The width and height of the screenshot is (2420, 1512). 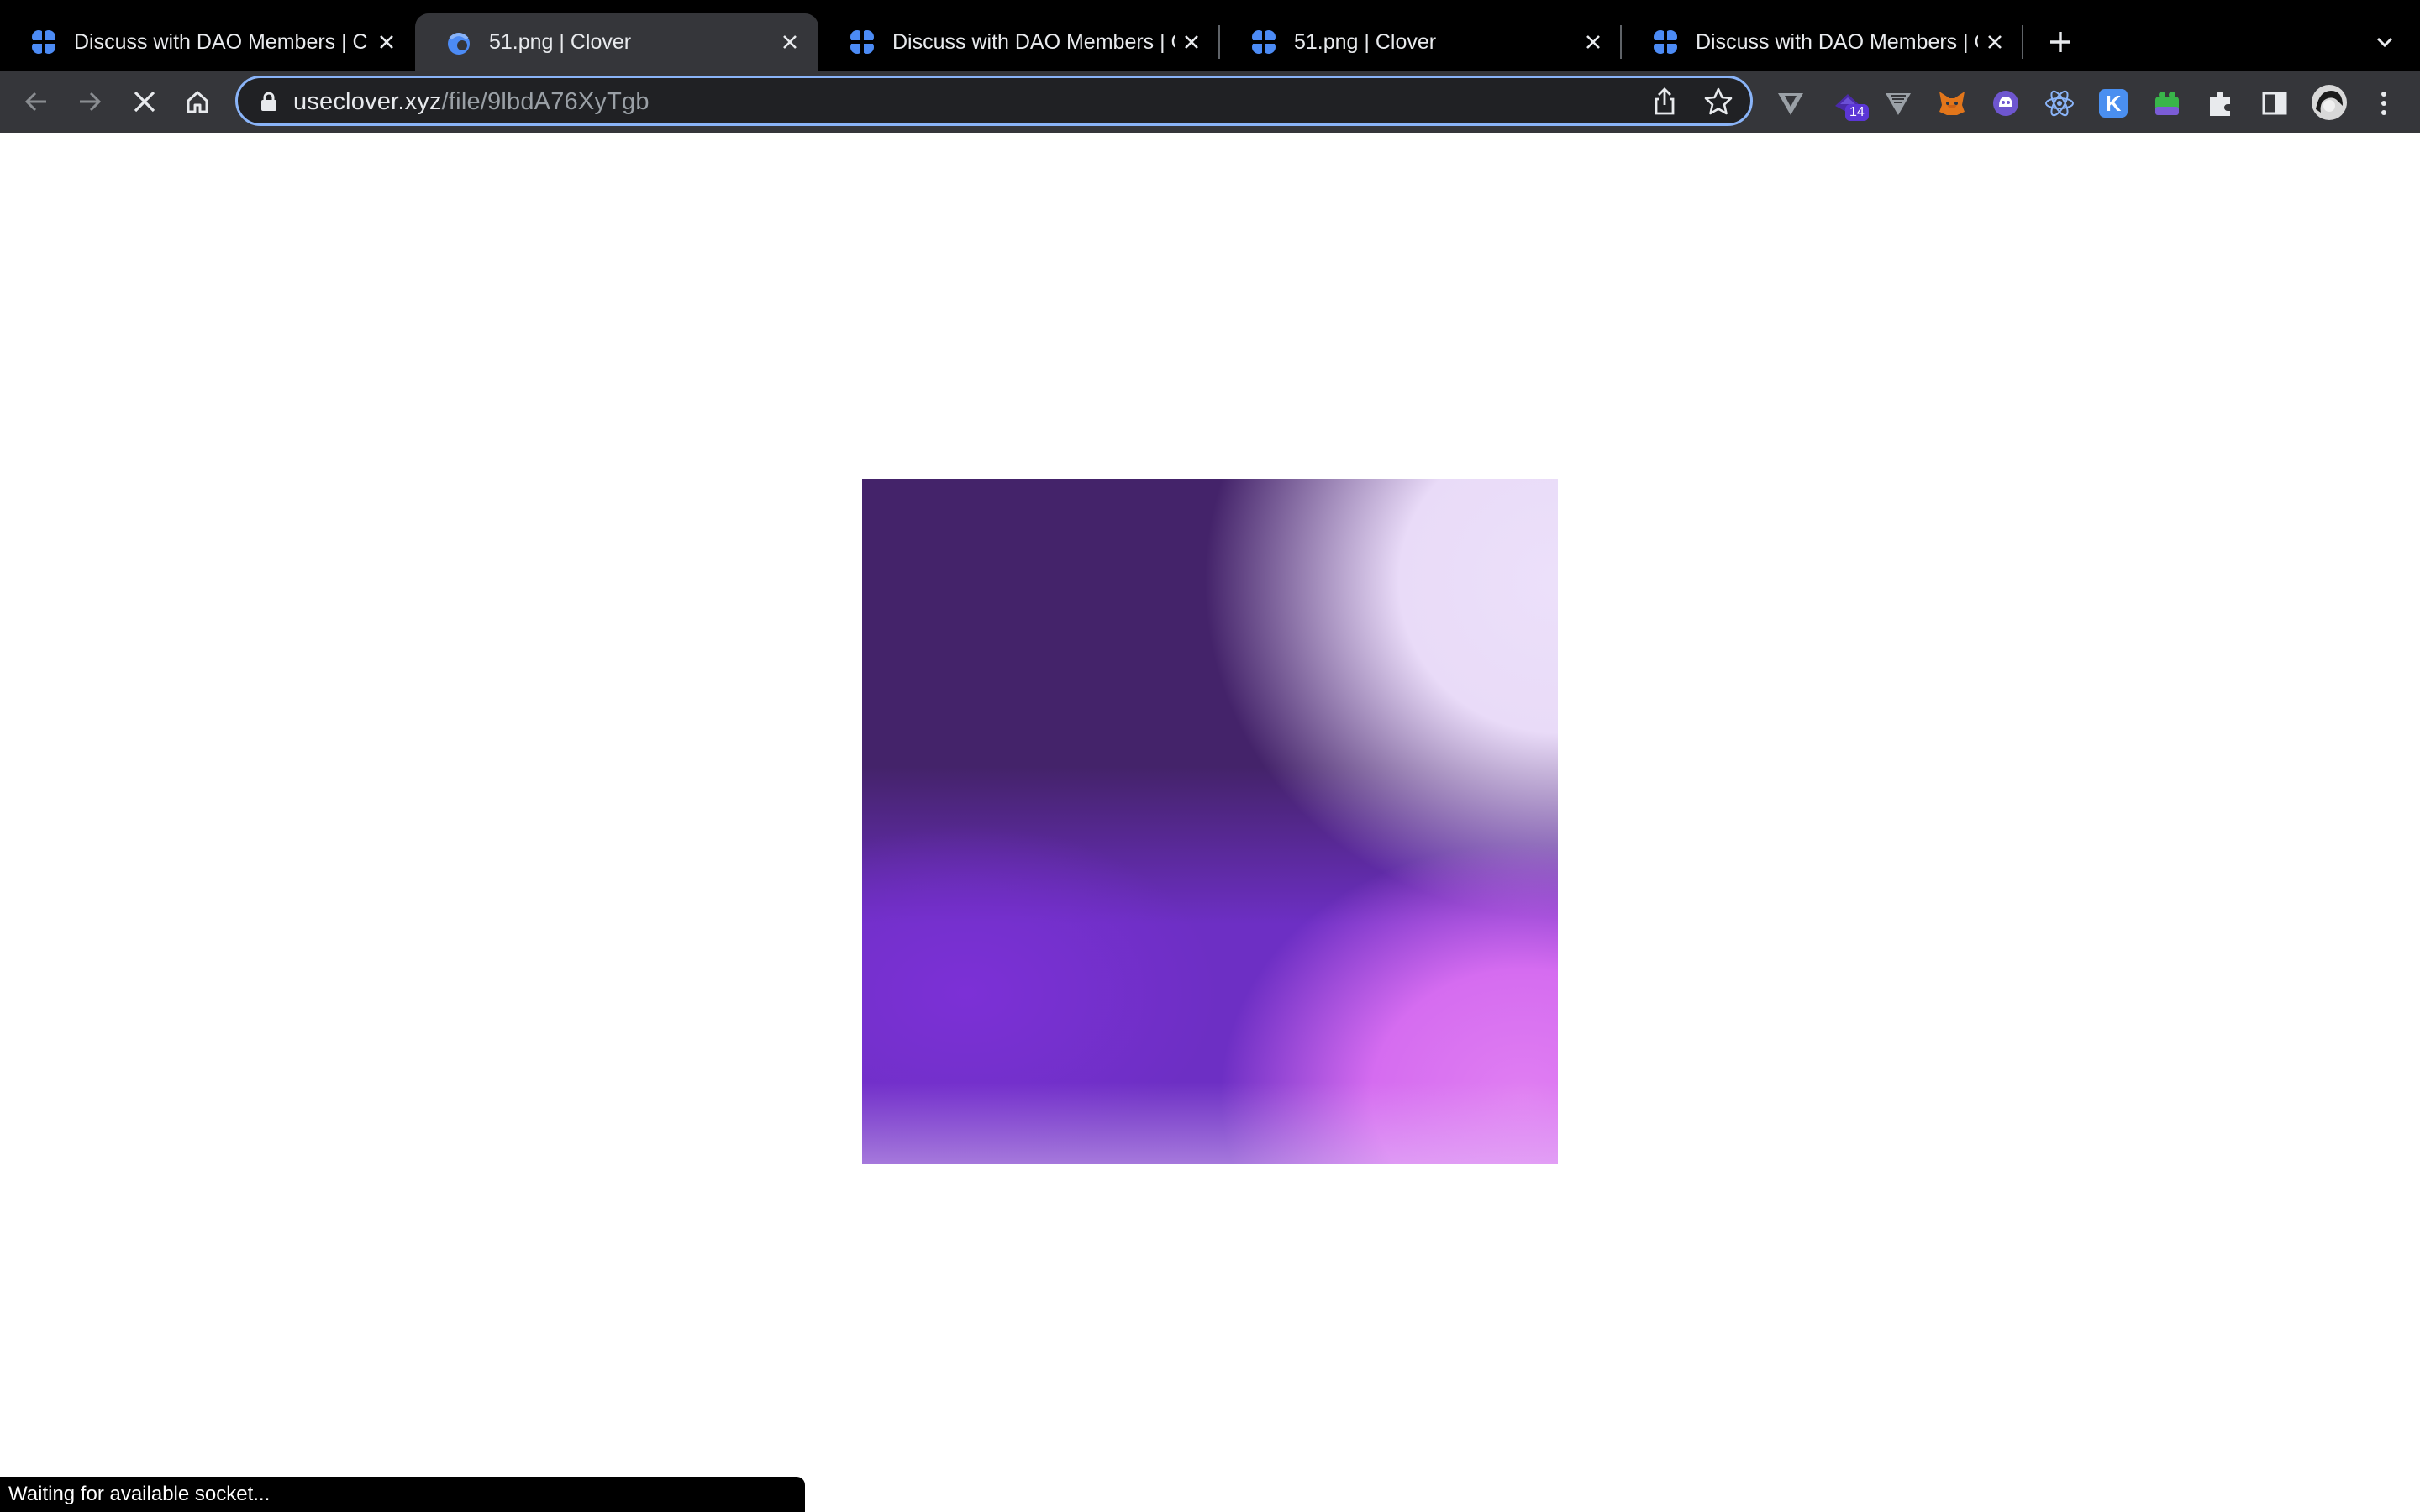 I want to click on clover-blob-icon, so click(x=459, y=44).